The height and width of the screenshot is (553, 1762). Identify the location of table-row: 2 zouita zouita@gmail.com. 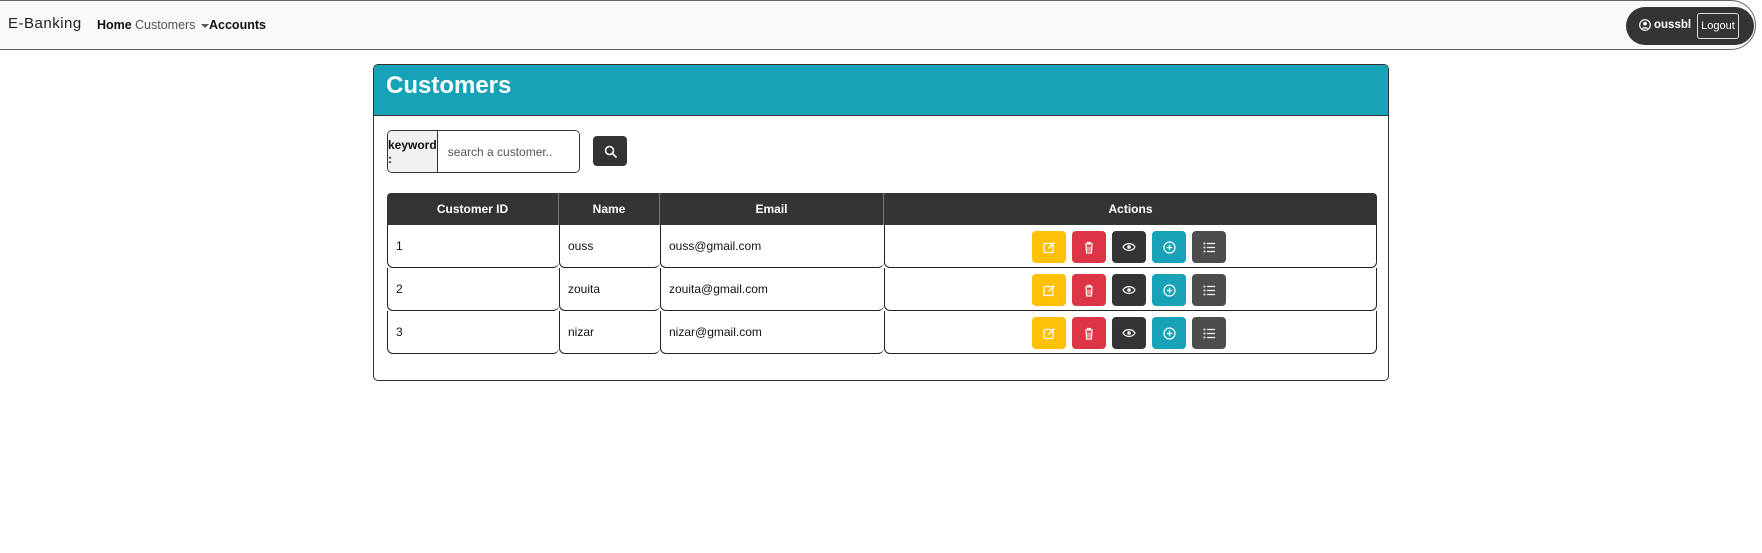
(882, 289).